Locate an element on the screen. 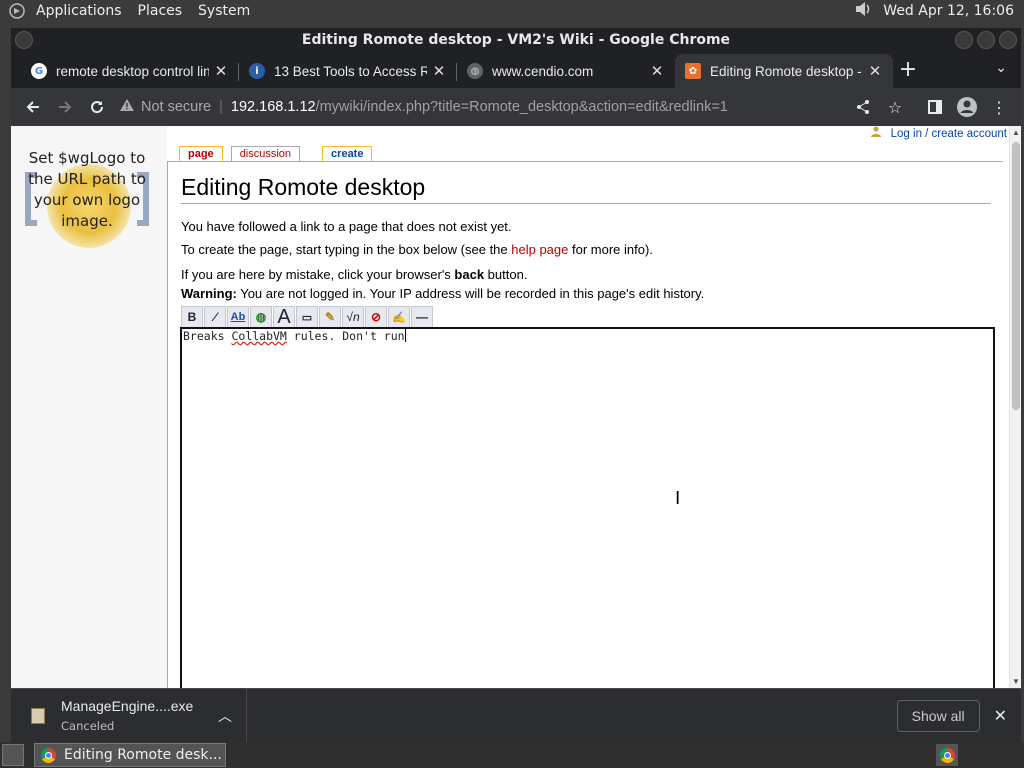 This screenshot has width=1024, height=768. nowiki-icon: ⊘ is located at coordinates (376, 317).